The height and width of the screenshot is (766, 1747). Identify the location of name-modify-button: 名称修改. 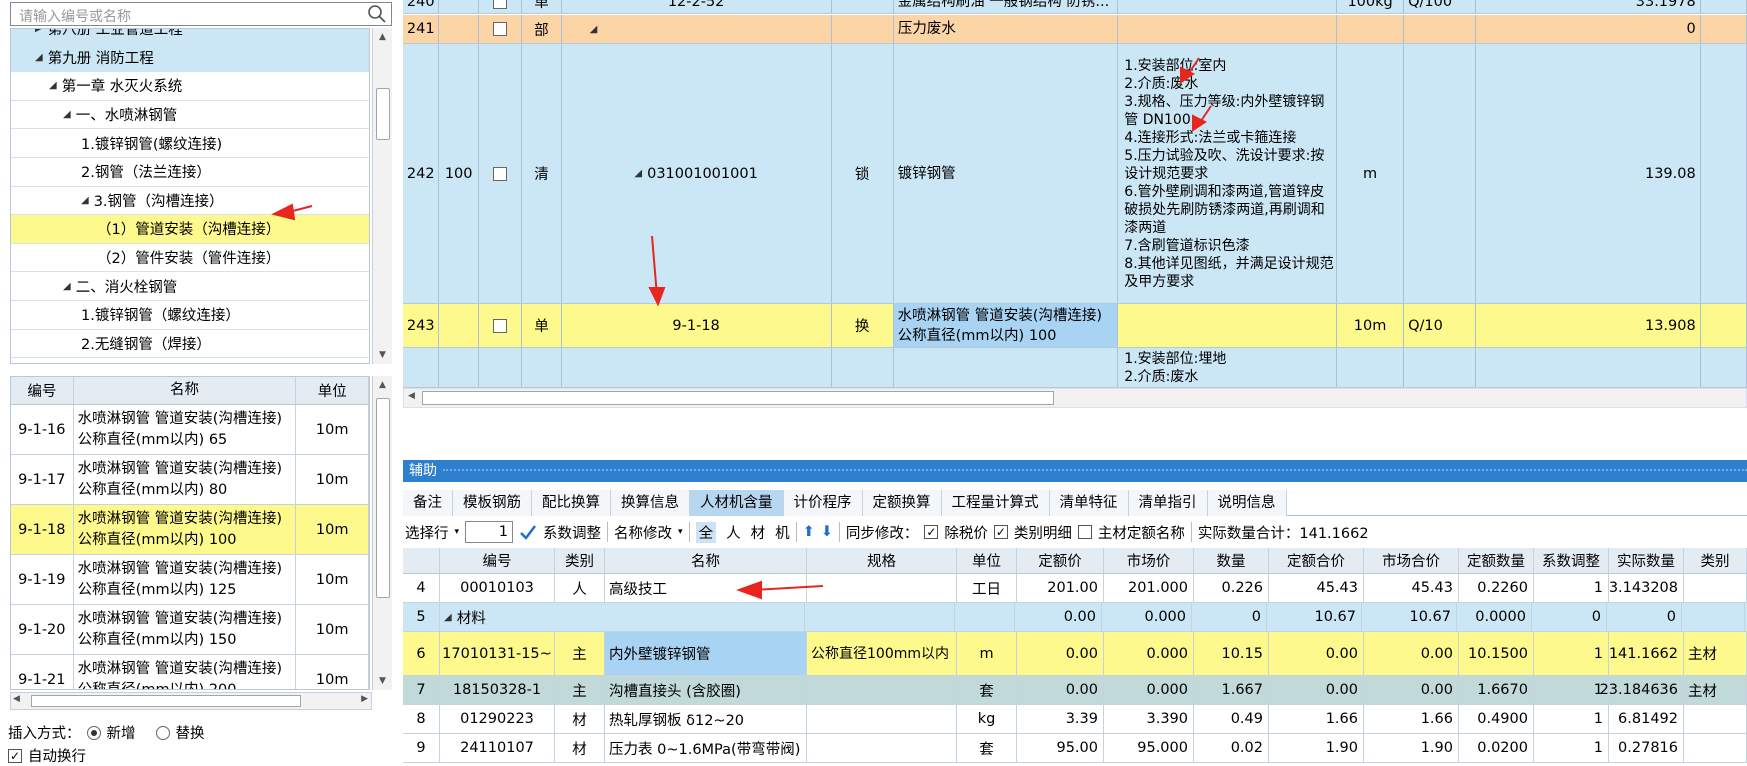
(643, 532).